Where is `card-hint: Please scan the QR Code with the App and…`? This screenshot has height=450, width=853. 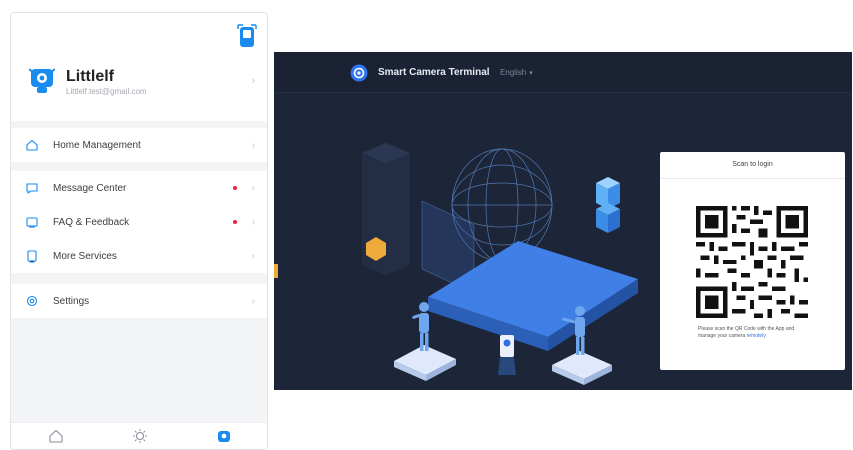
card-hint: Please scan the QR Code with the App and… is located at coordinates (754, 333).